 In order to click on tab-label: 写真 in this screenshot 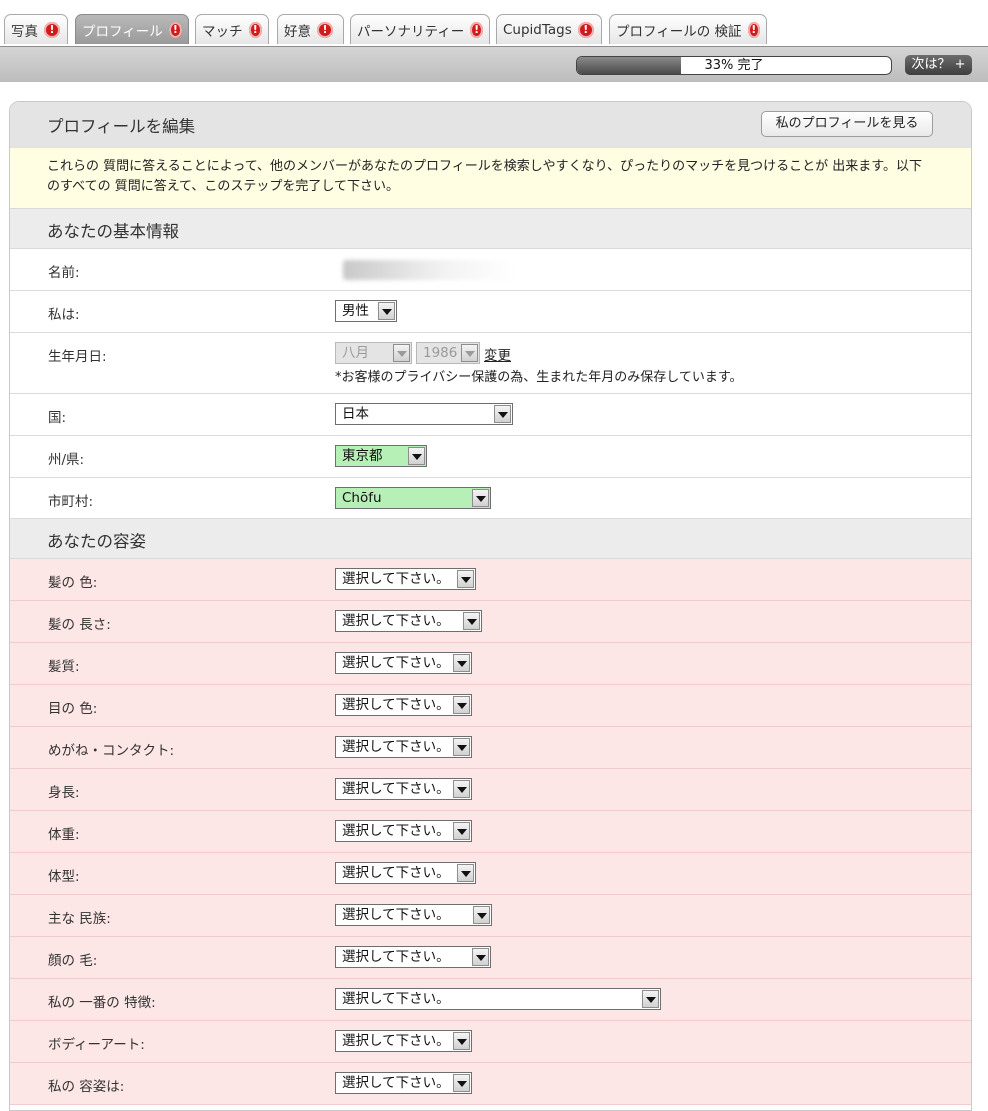, I will do `click(24, 31)`.